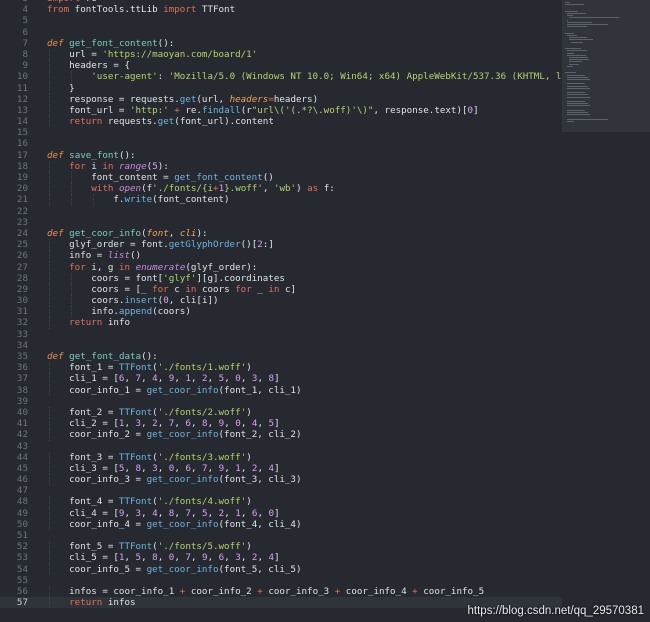 The height and width of the screenshot is (622, 650). I want to click on code-line: 8 url = 'https://maoyan.com/board/1', so click(281, 54).